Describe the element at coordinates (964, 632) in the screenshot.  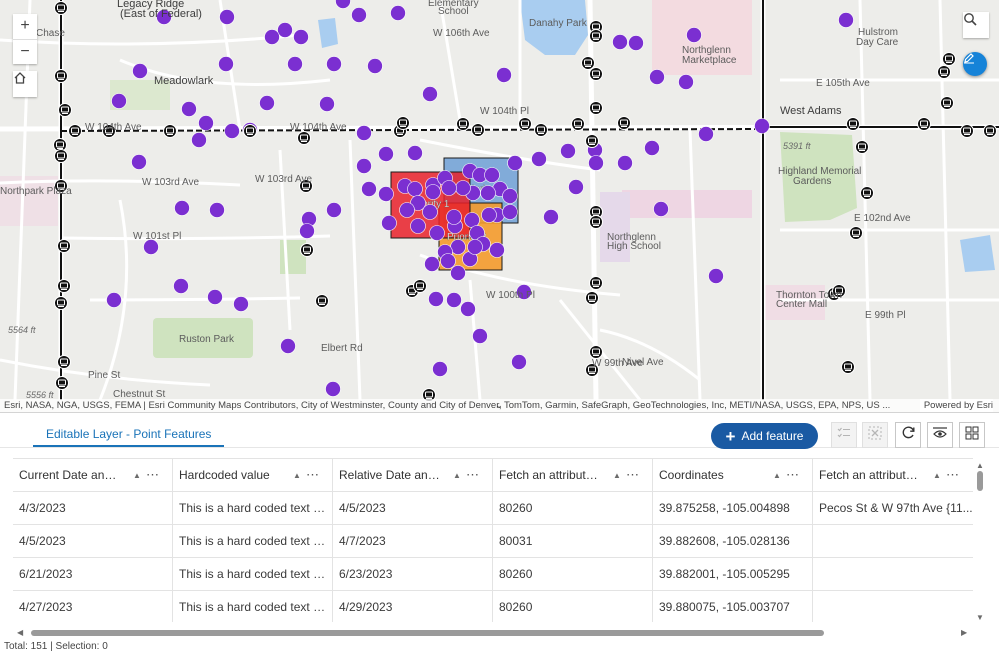
I see `scroll-right-icon: ▶` at that location.